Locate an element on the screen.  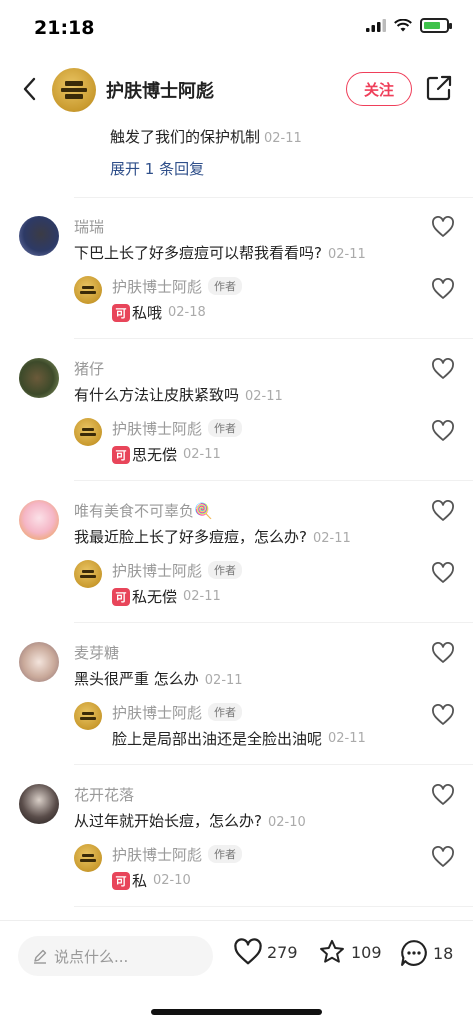
reply-content: 私无偿 is located at coordinates (155, 597).